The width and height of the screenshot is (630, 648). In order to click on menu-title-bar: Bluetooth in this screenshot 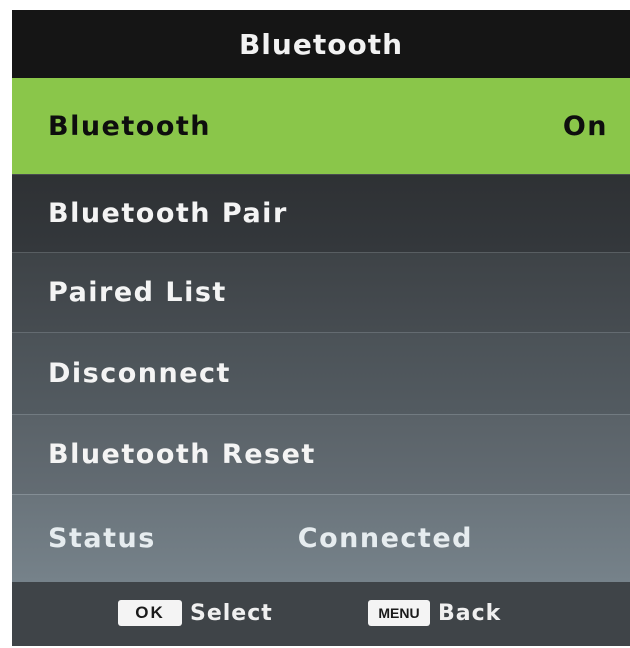, I will do `click(321, 44)`.